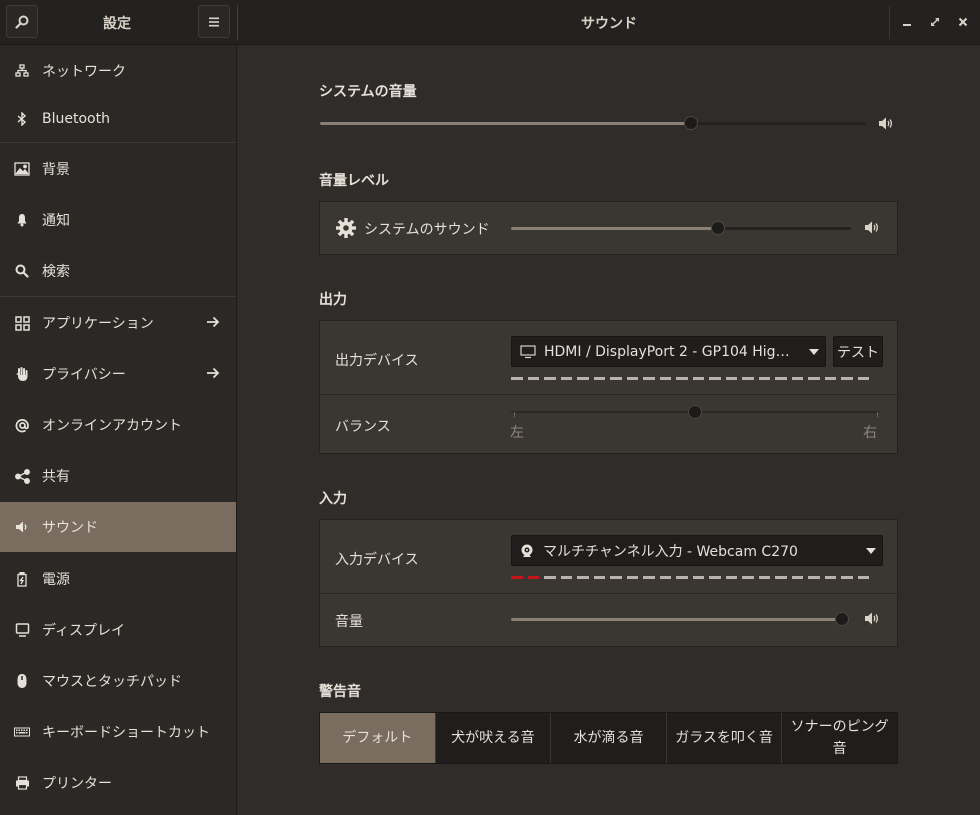 Image resolution: width=980 pixels, height=815 pixels. I want to click on minimize-button, so click(907, 22).